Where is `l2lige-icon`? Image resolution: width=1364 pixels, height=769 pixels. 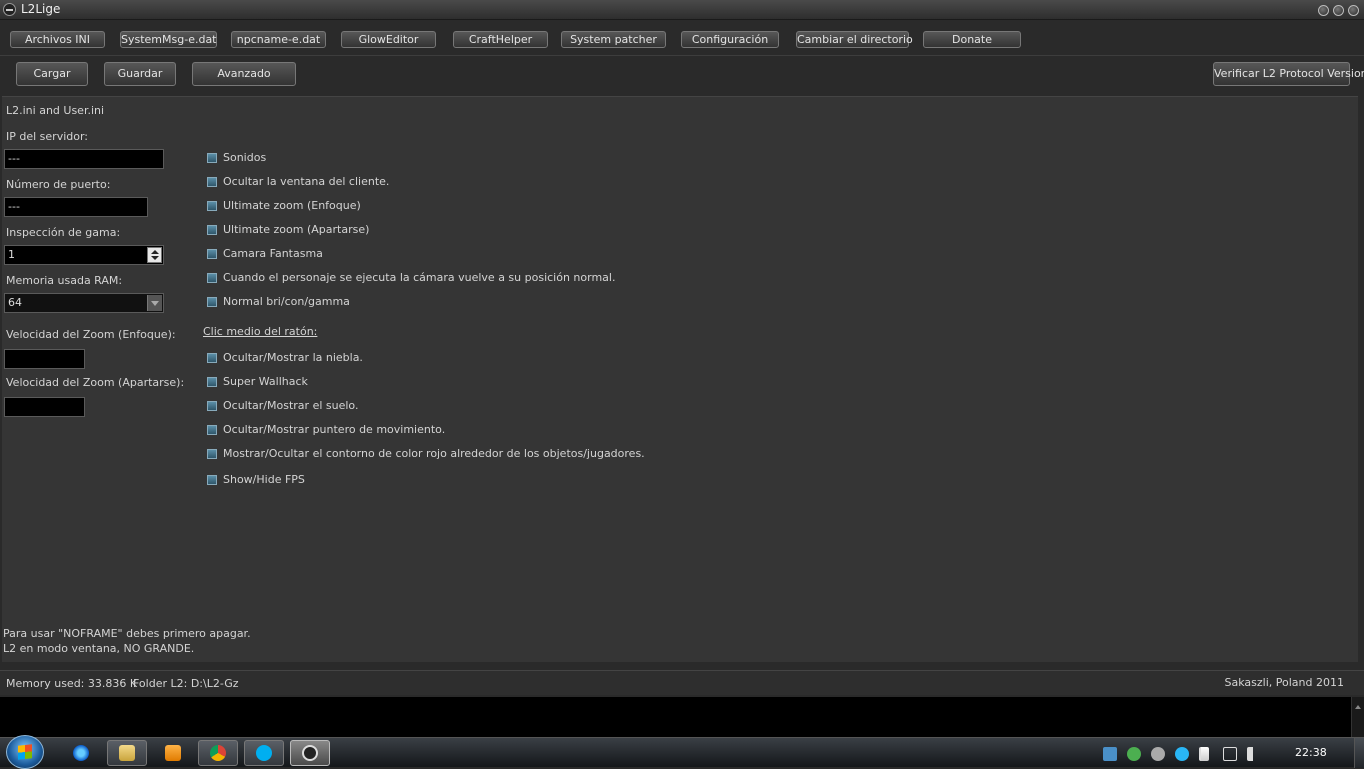
l2lige-icon is located at coordinates (310, 753).